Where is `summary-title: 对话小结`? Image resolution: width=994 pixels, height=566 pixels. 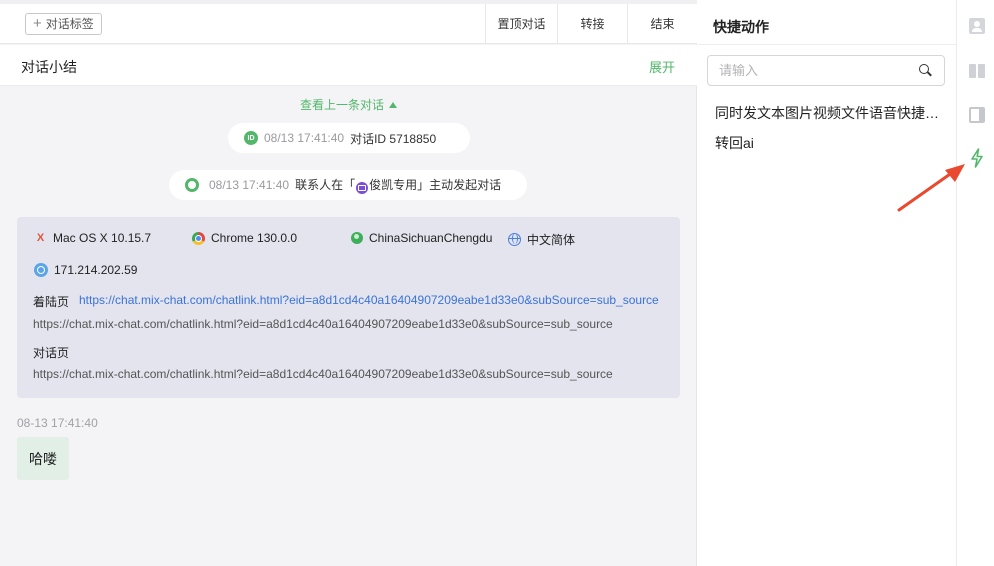
summary-title: 对话小结 is located at coordinates (49, 67).